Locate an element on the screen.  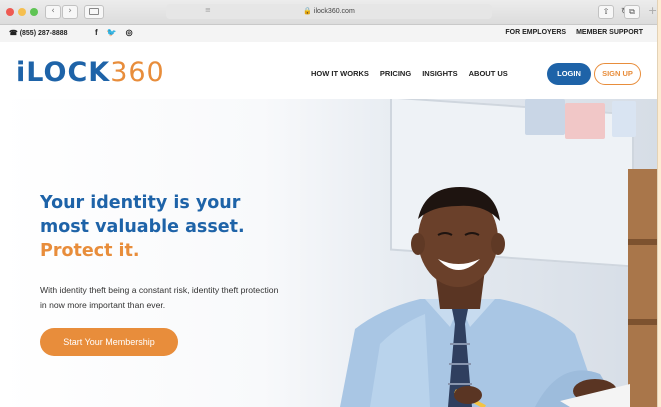
instagram-icon: ◎ is located at coordinates (129, 32).